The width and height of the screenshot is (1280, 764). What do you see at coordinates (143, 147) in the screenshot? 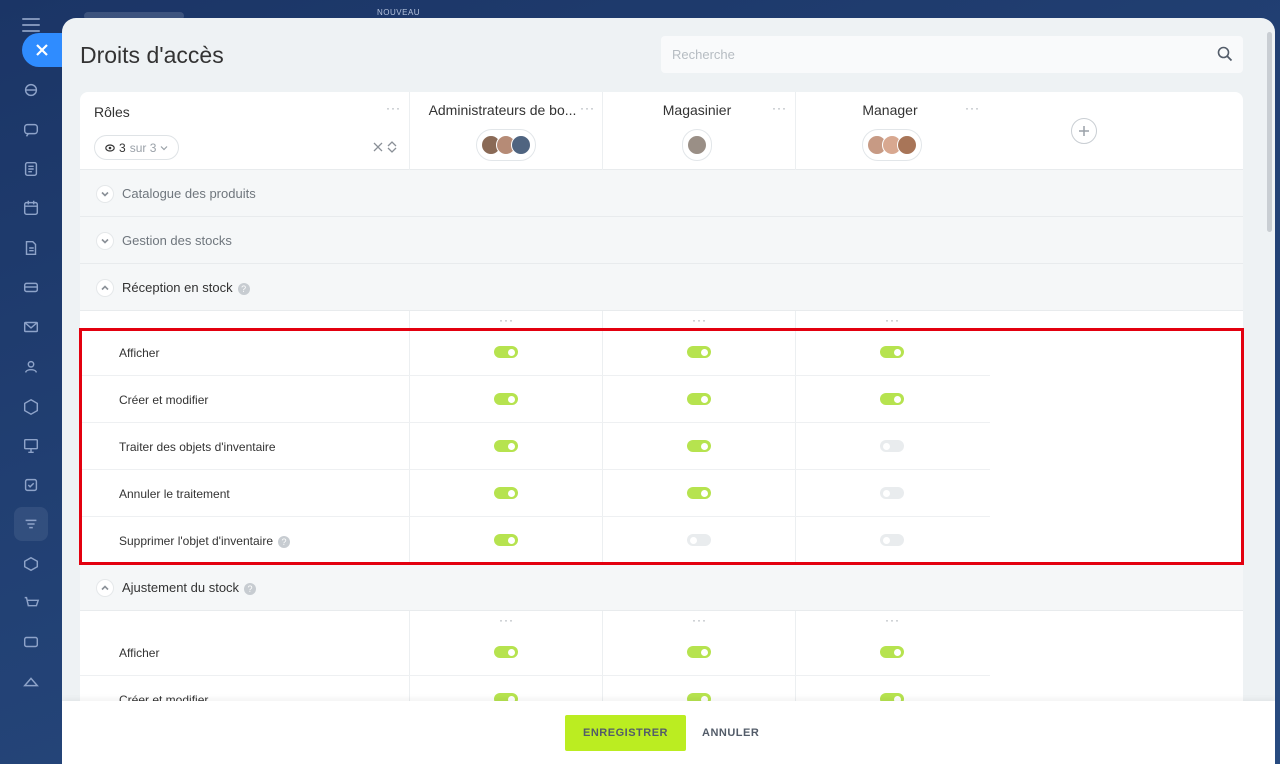
I see `filter-suffix: sur 3` at bounding box center [143, 147].